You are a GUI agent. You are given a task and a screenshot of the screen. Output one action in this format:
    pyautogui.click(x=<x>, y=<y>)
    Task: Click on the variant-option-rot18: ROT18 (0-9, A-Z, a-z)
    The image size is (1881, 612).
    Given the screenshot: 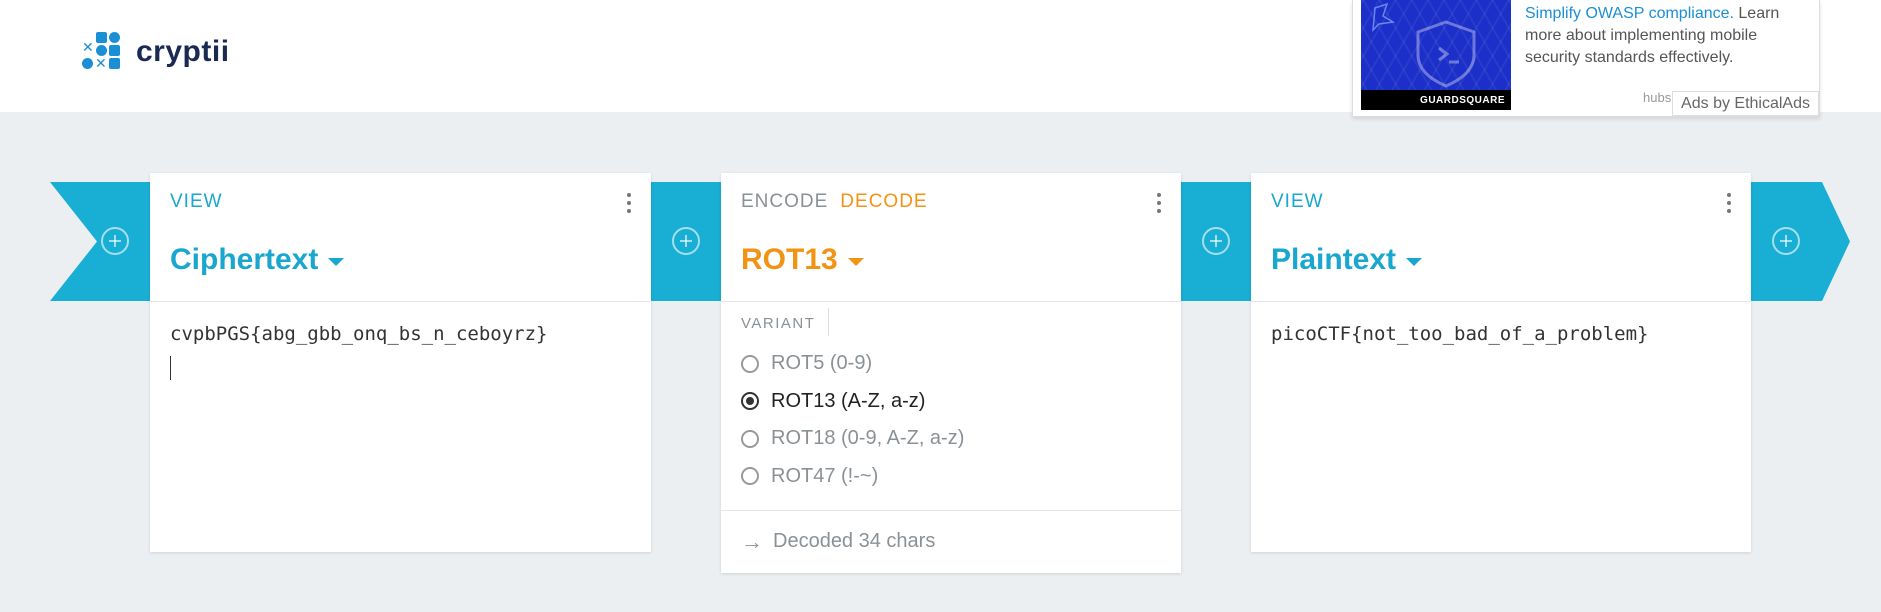 What is the action you would take?
    pyautogui.click(x=852, y=439)
    